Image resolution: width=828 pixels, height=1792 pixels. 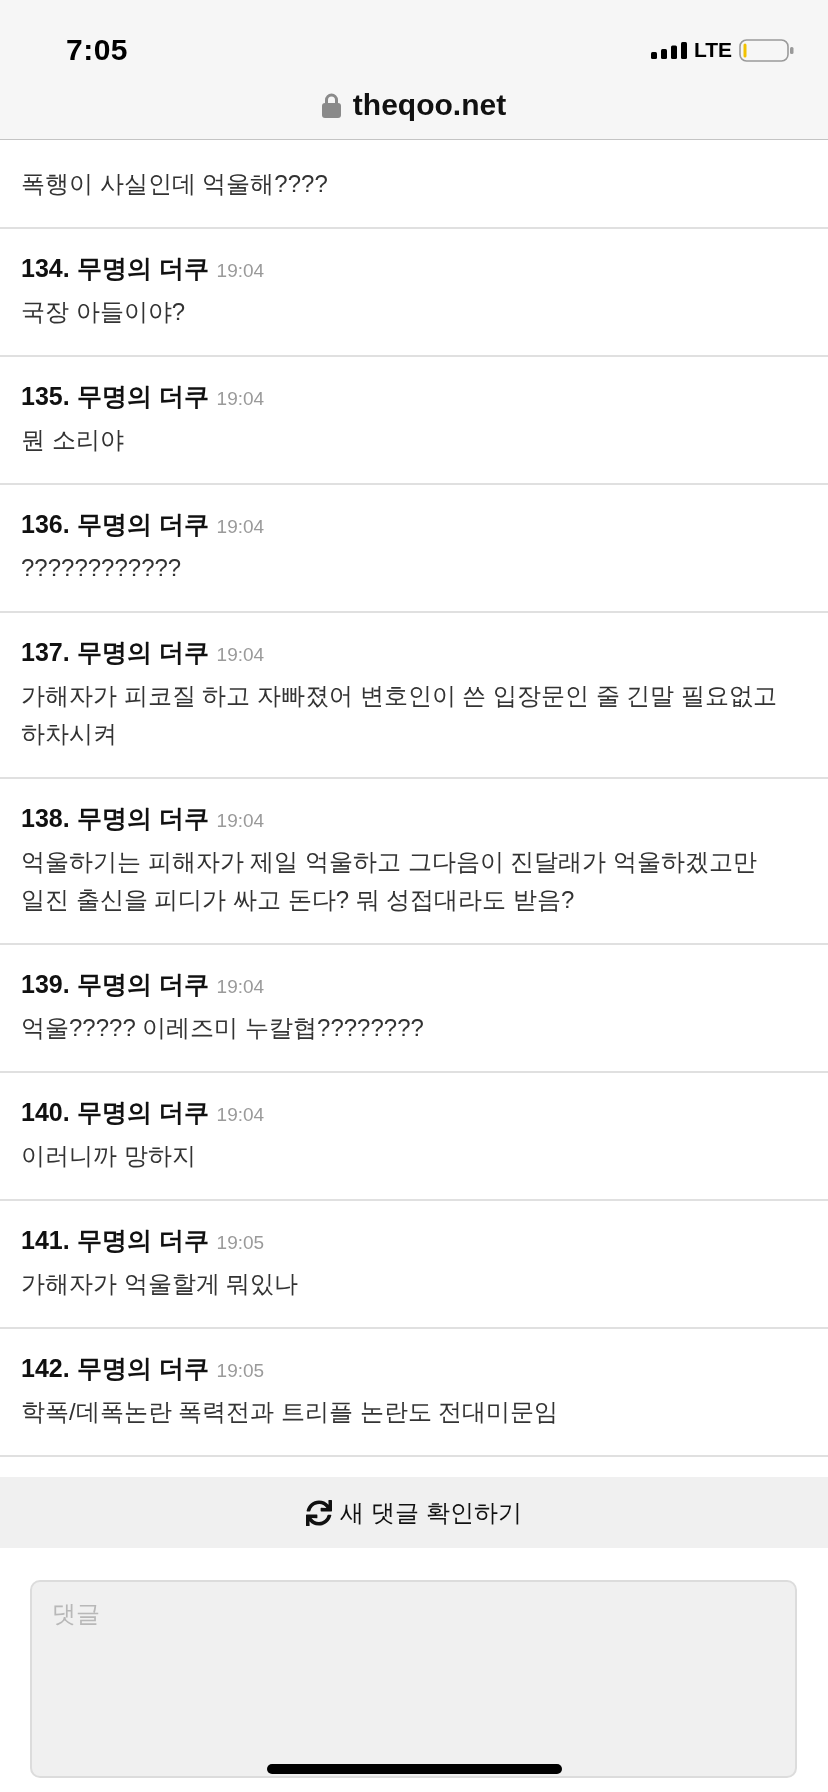 What do you see at coordinates (160, 1284) in the screenshot?
I see `comment-text: 가해자가 억울할게 뭐있나` at bounding box center [160, 1284].